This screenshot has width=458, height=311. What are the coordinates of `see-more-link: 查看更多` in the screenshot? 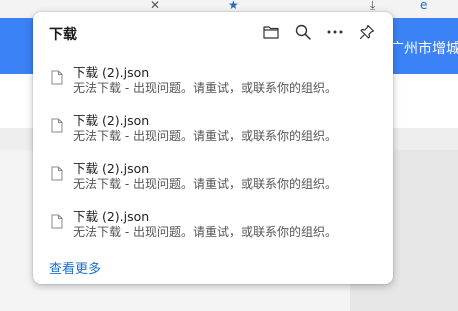 It's located at (75, 267).